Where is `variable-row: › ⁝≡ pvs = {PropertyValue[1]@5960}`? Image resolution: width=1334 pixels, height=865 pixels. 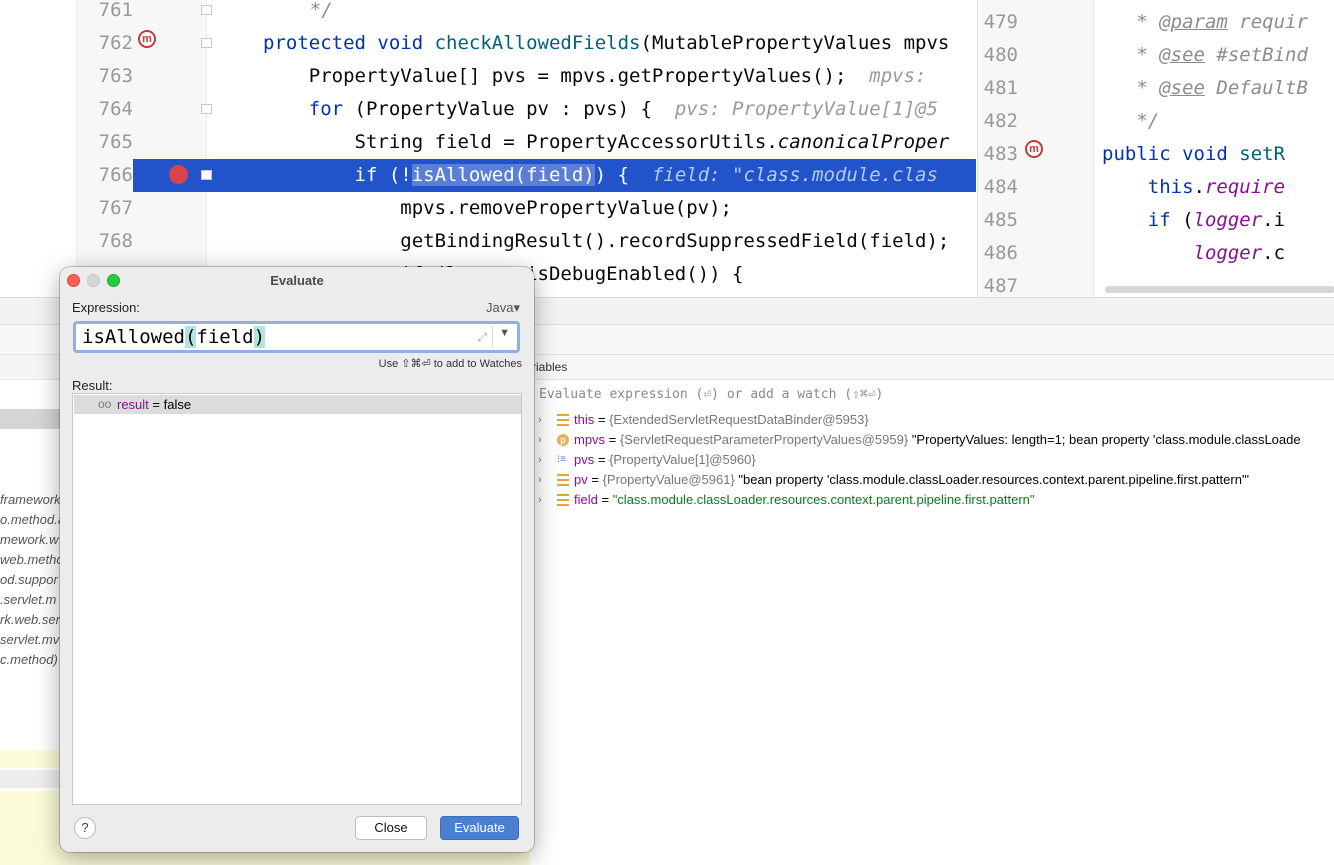
variable-row: › ⁝≡ pvs = {PropertyValue[1]@5960} is located at coordinates (932, 460).